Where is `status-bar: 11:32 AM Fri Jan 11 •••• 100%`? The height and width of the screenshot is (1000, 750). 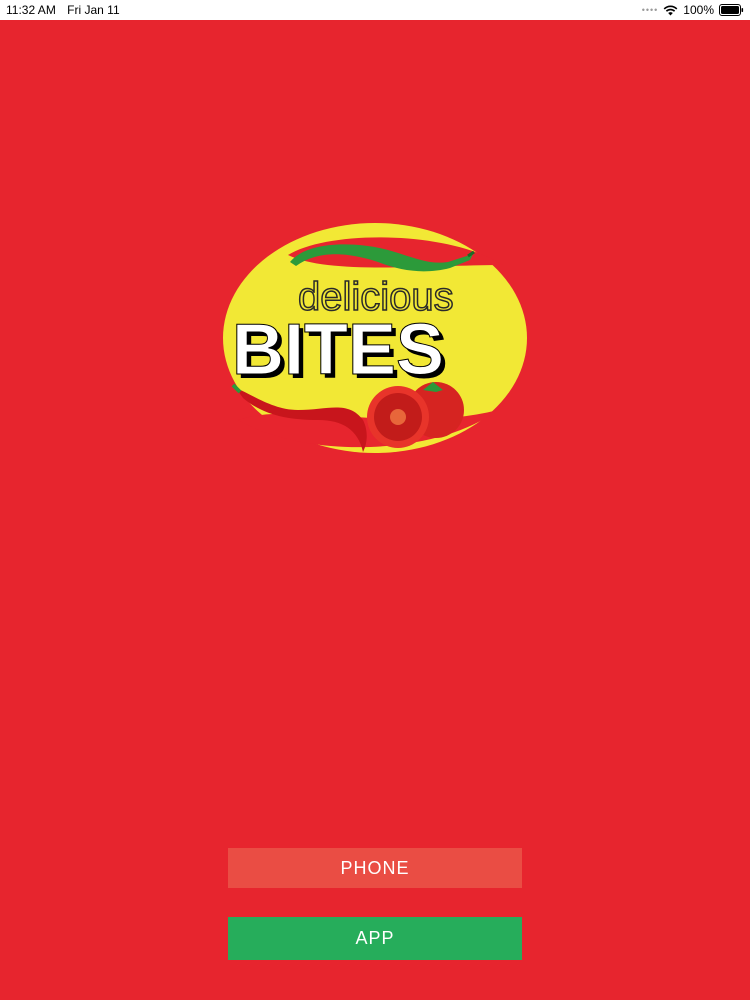 status-bar: 11:32 AM Fri Jan 11 •••• 100% is located at coordinates (375, 10).